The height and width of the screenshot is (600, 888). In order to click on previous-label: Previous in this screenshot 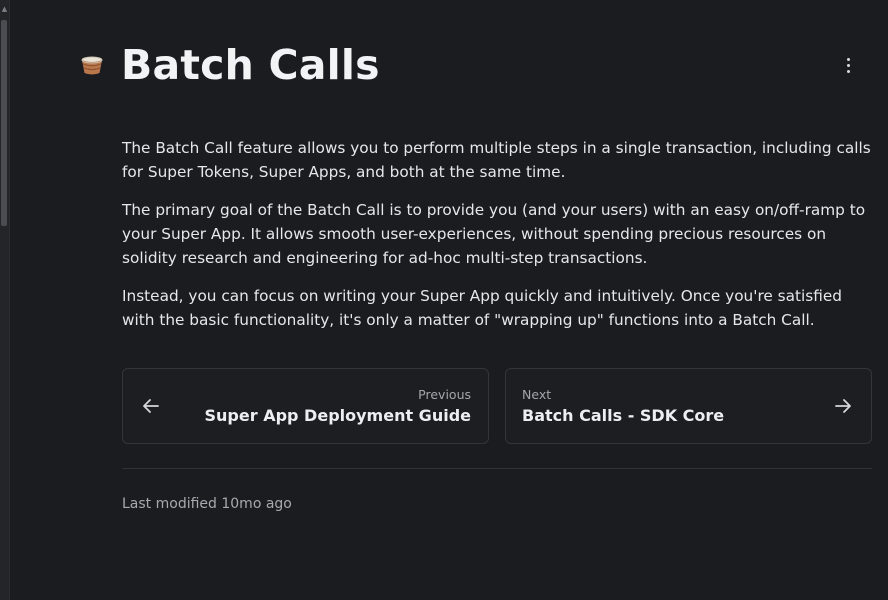, I will do `click(444, 394)`.